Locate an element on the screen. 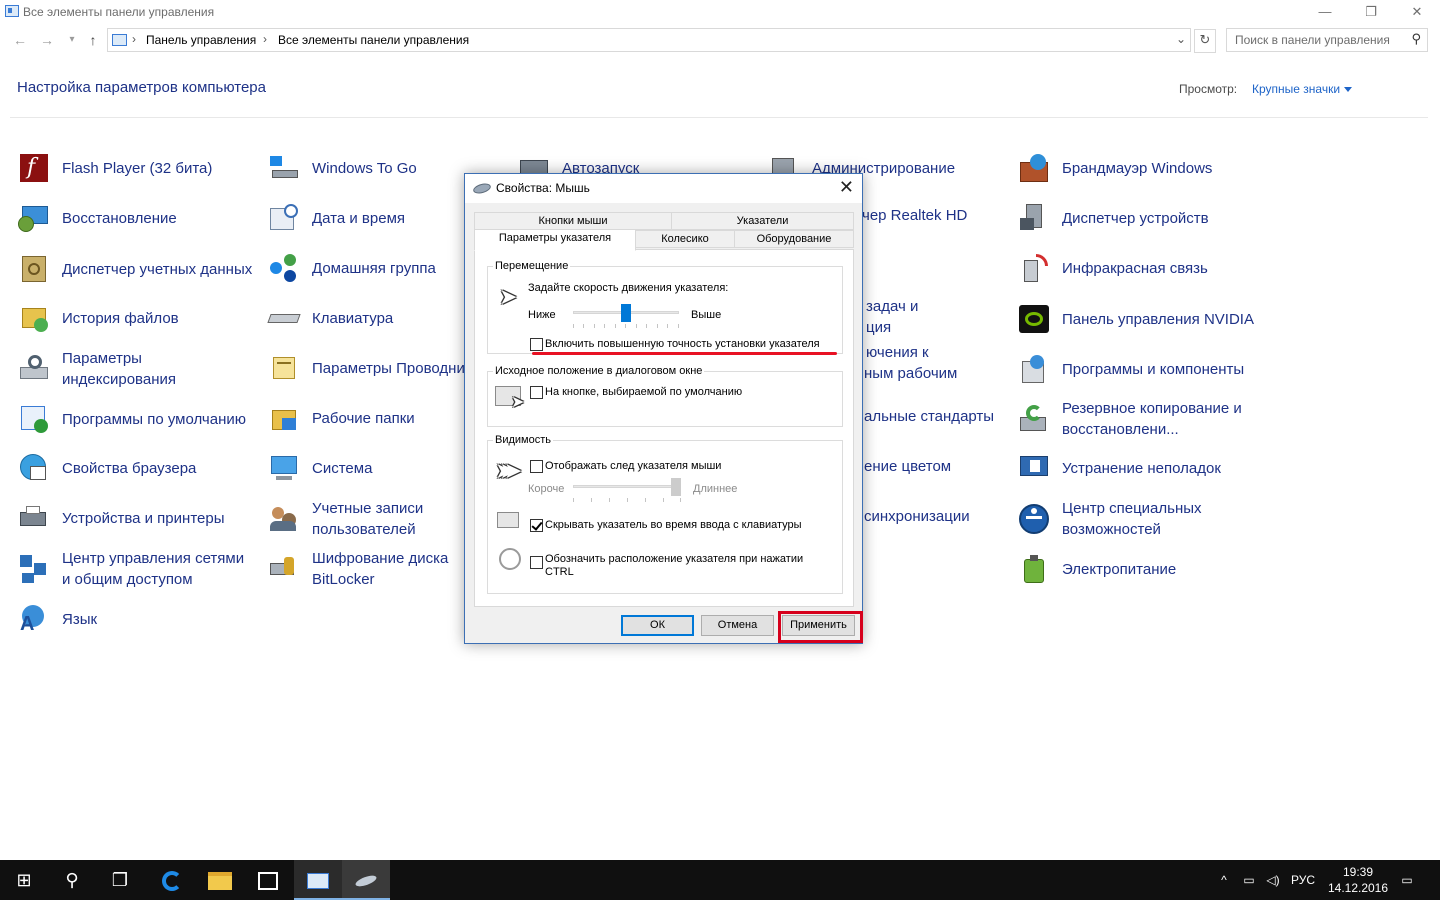  cp-item-flash-player: f Flash Player (32 бита) is located at coordinates (136, 168).